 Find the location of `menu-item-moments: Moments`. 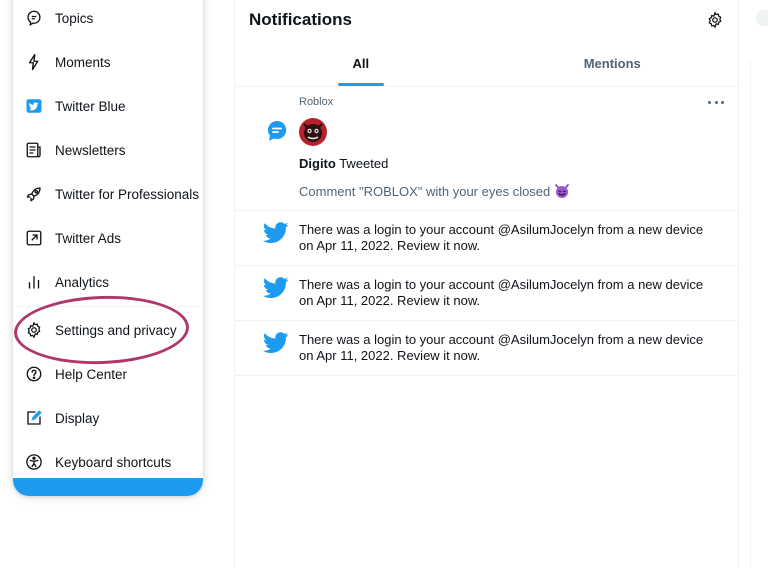

menu-item-moments: Moments is located at coordinates (108, 62).